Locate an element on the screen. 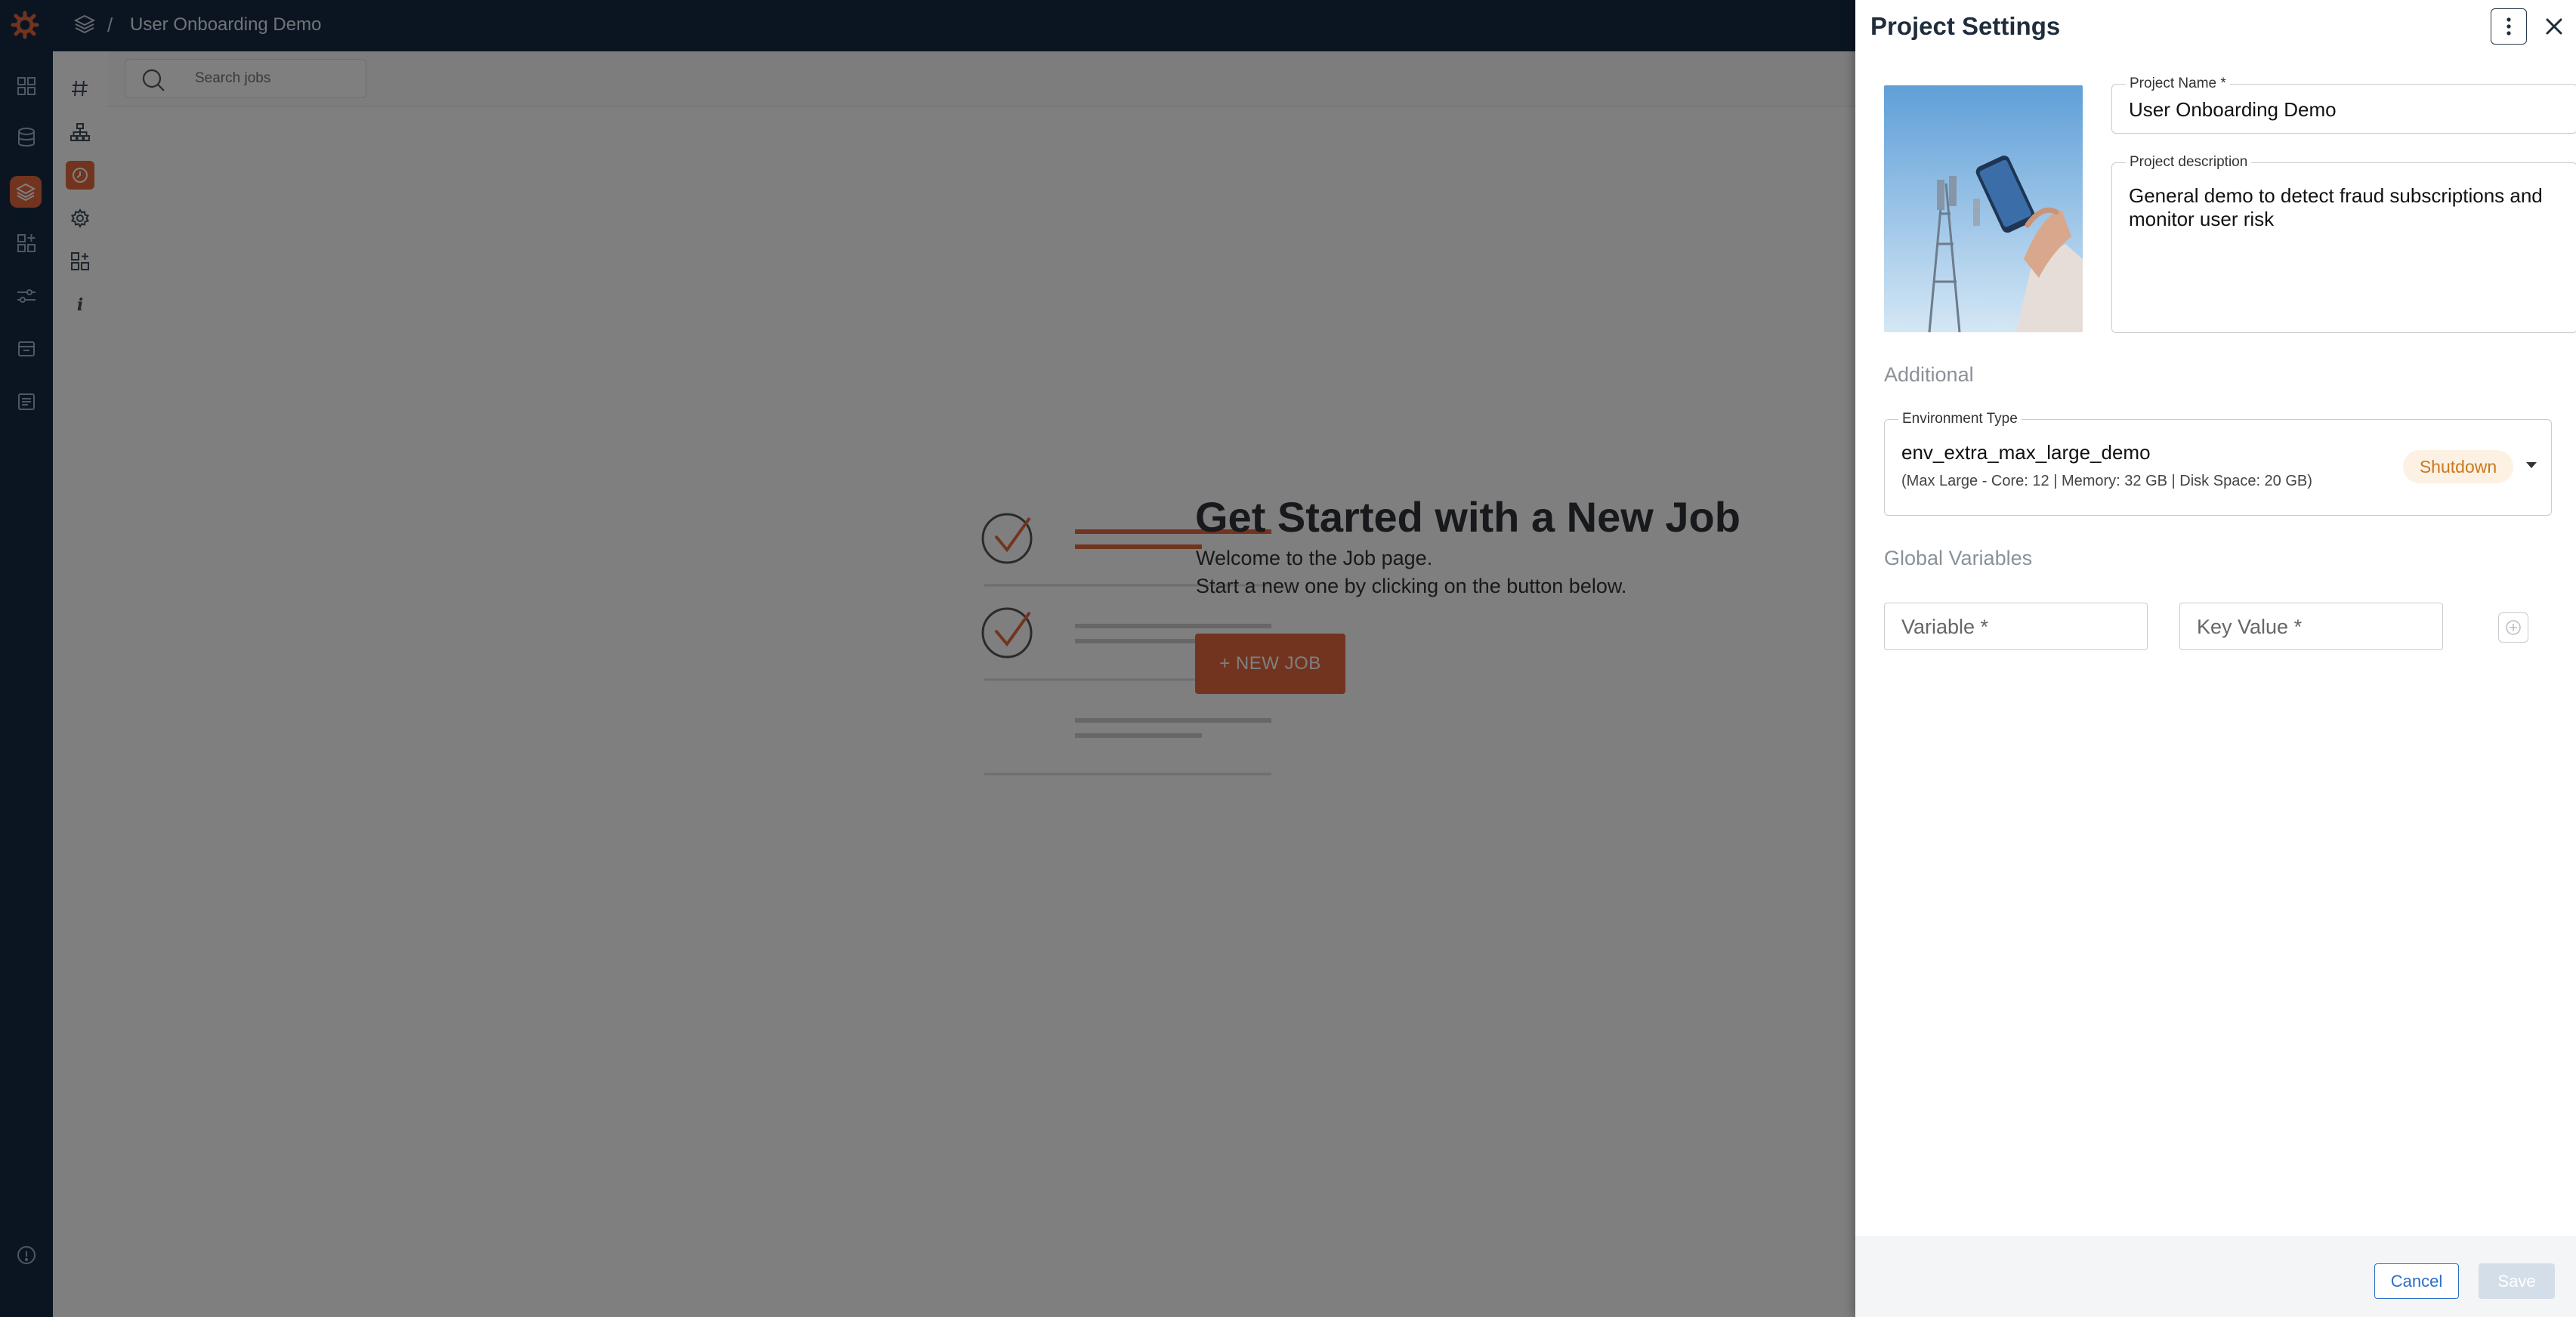 The height and width of the screenshot is (1317, 2576). chevron-down-icon is located at coordinates (2531, 465).